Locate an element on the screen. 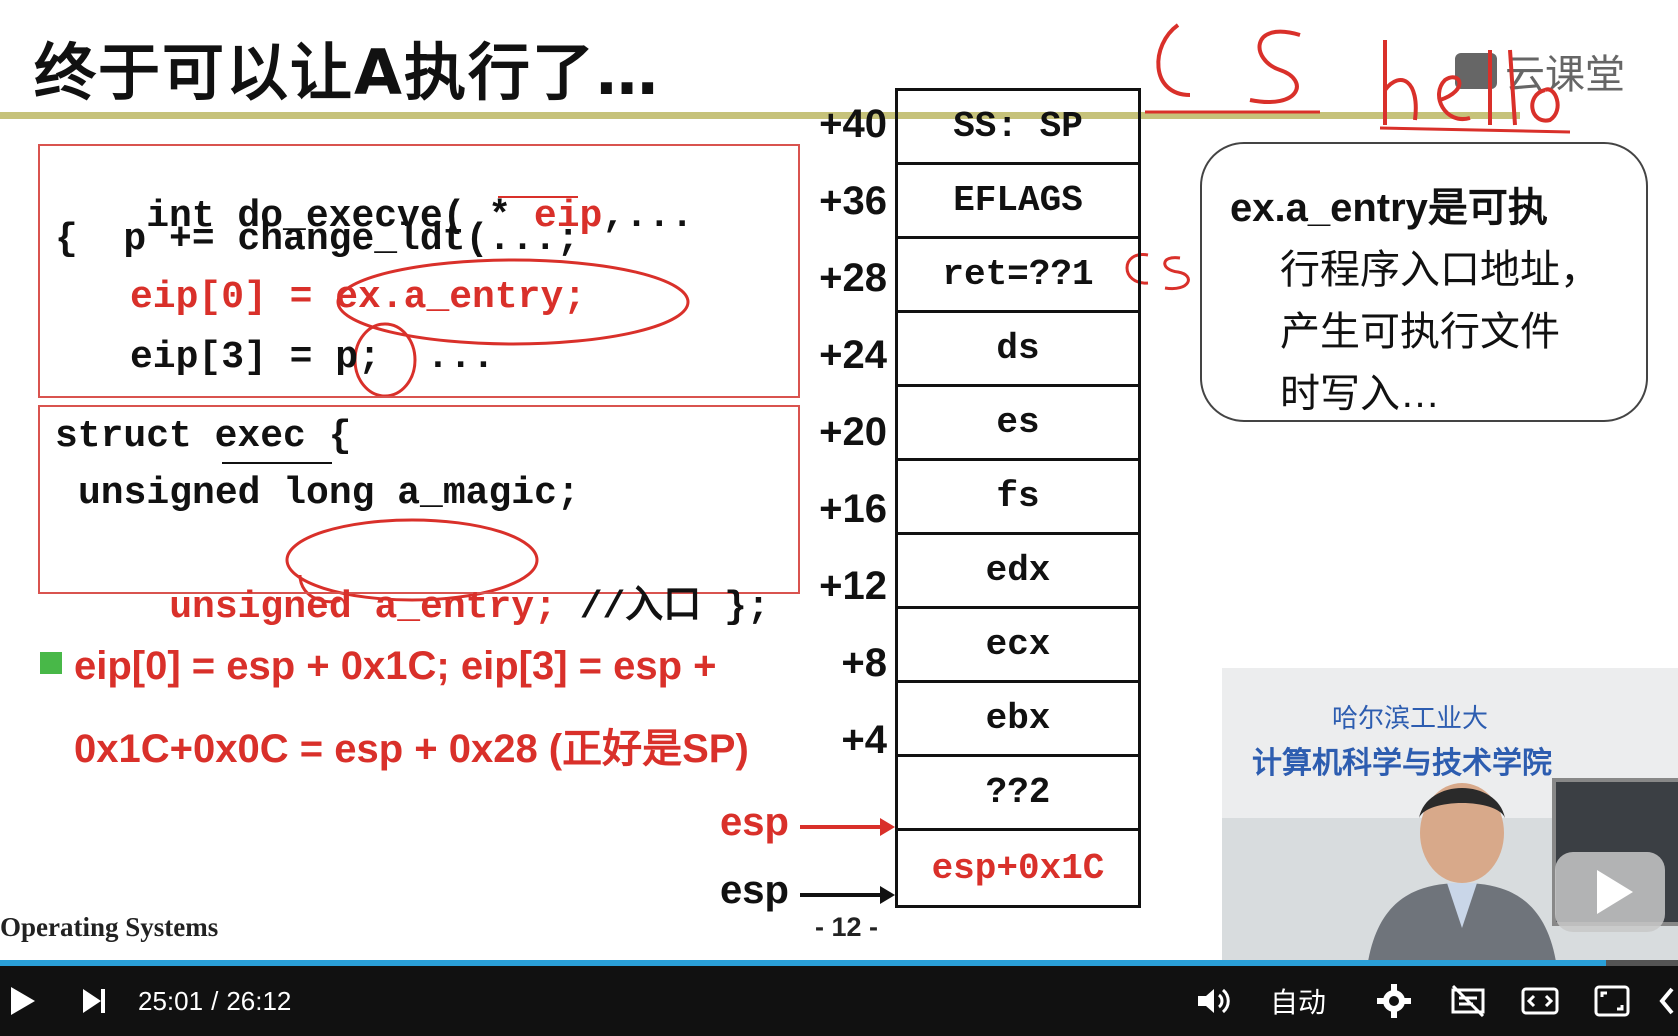 The height and width of the screenshot is (1036, 1678). exec-underline is located at coordinates (277, 463).